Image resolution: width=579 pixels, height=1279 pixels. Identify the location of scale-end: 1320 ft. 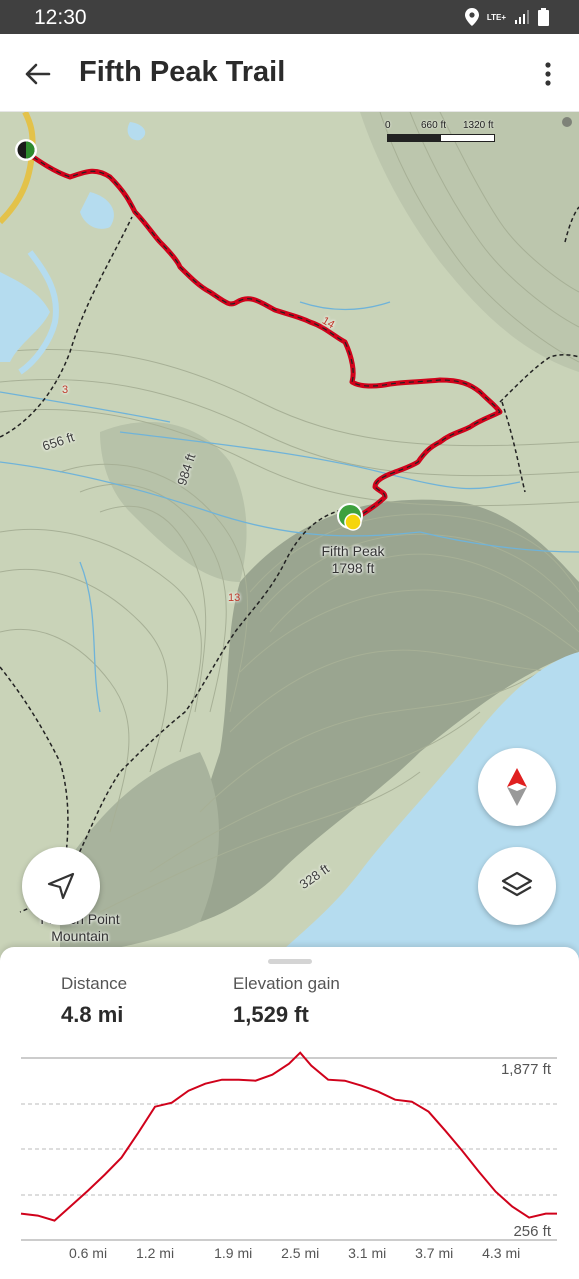
(478, 125).